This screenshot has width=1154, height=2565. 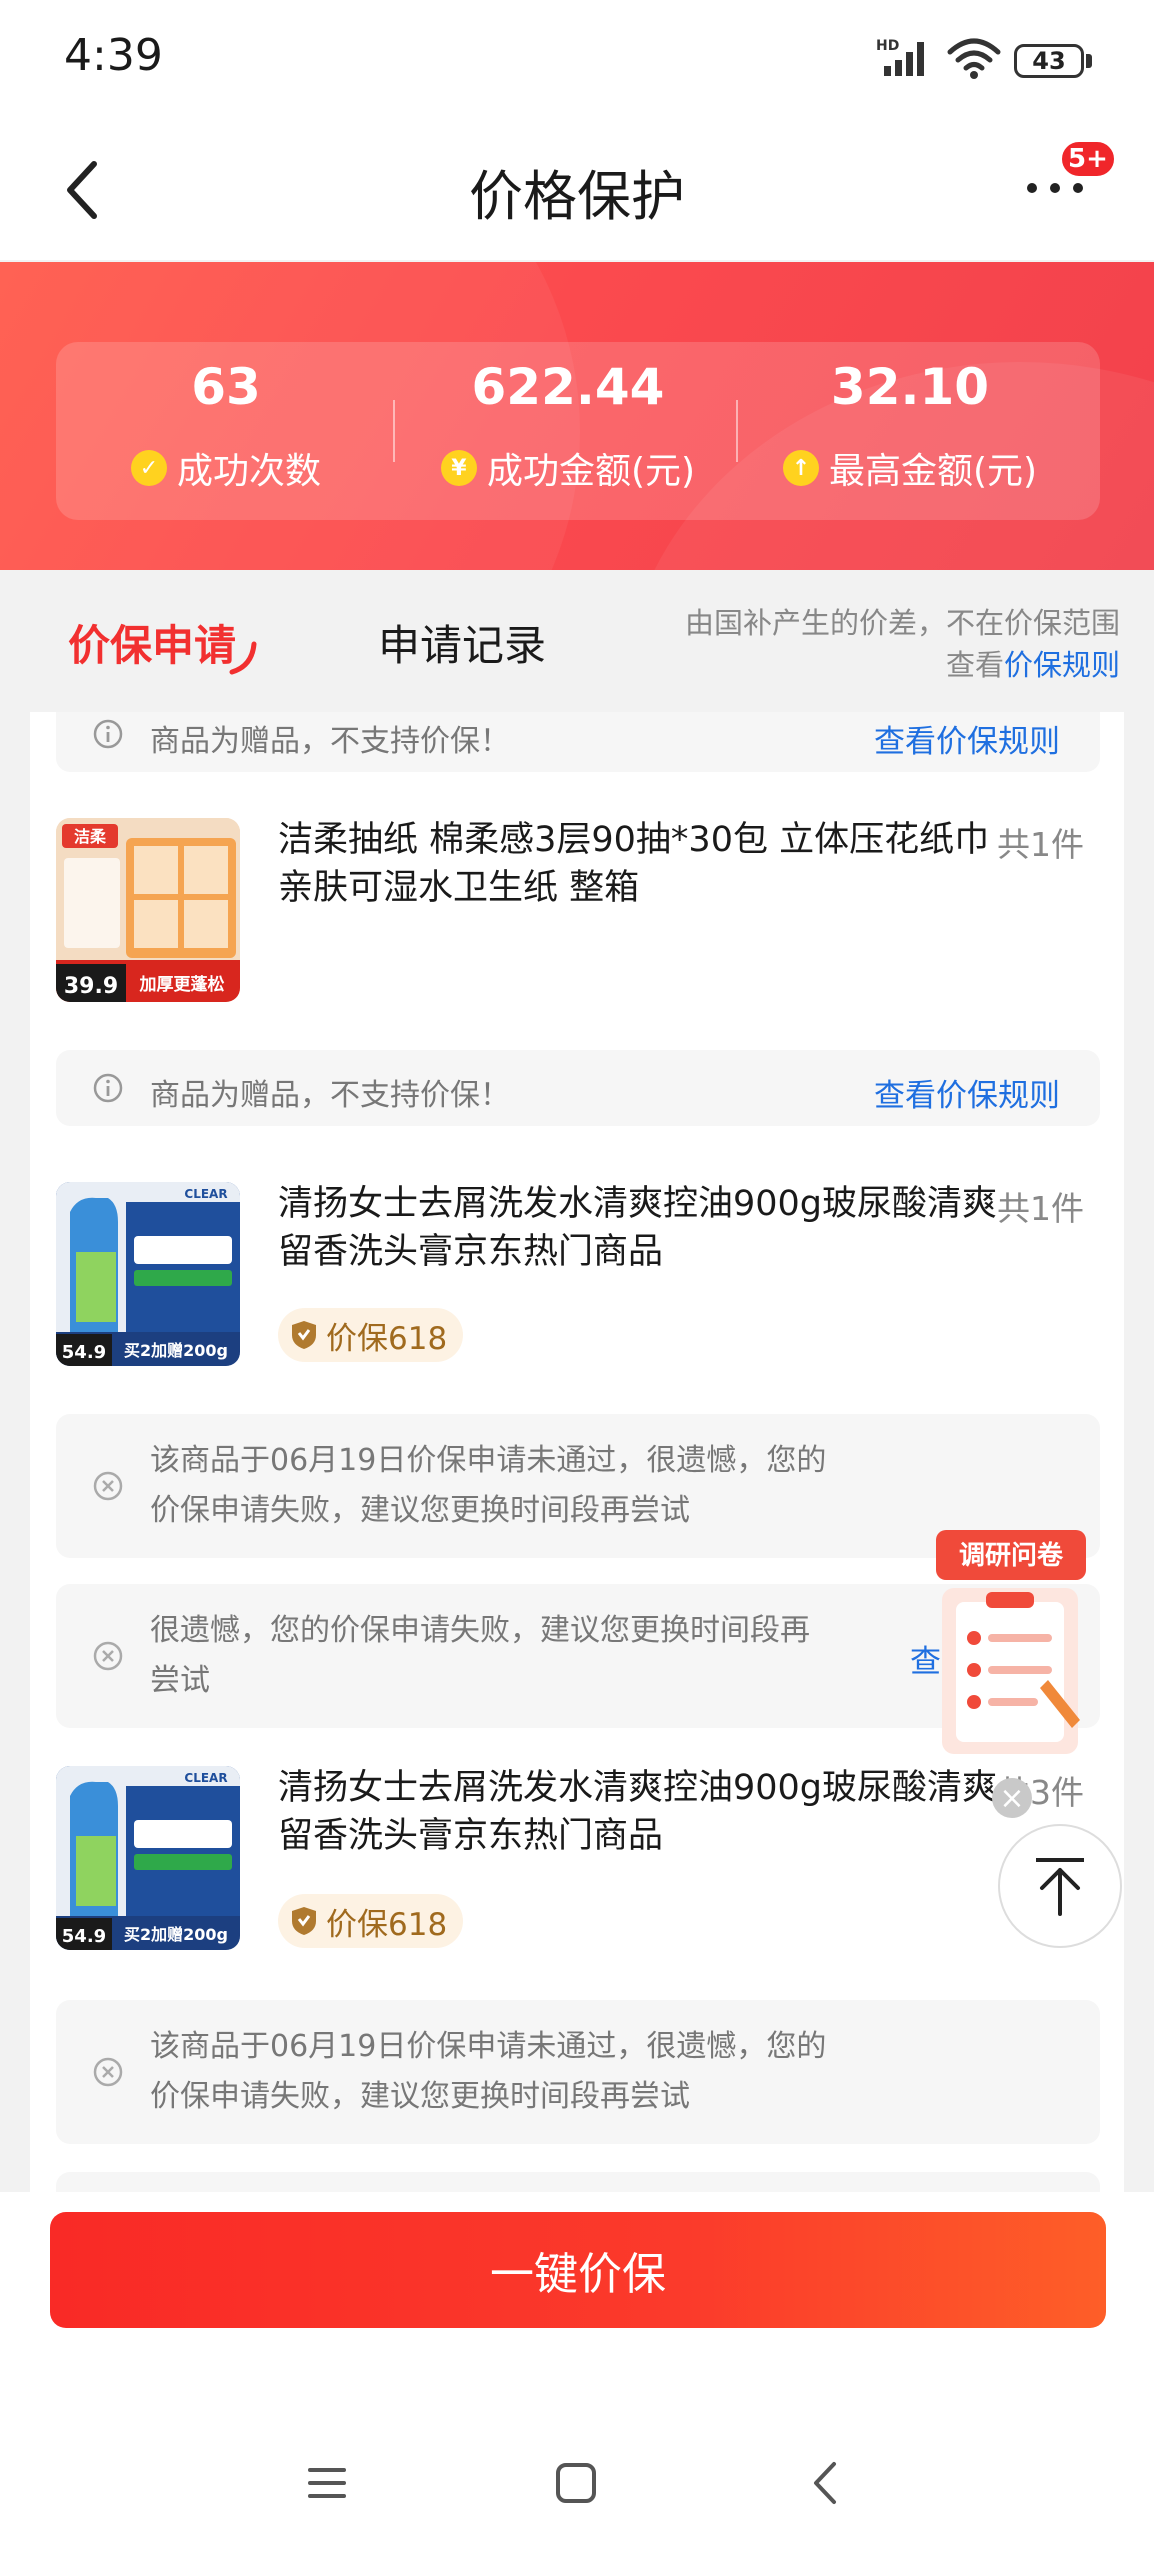 I want to click on arrow-up-icon, so click(x=1060, y=1887).